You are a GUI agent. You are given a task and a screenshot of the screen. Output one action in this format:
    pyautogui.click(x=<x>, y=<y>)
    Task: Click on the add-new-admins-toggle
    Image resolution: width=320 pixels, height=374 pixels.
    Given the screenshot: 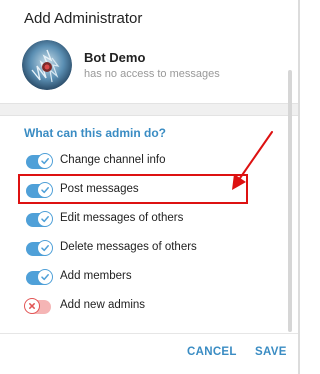 What is the action you would take?
    pyautogui.click(x=37, y=306)
    